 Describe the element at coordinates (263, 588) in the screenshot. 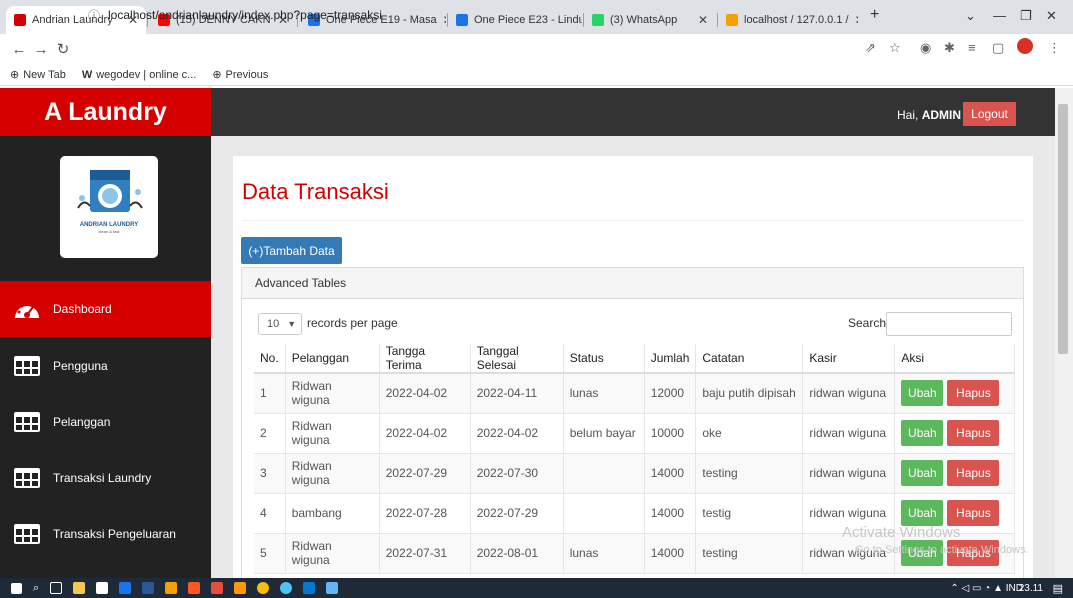

I see `chrome-icon` at that location.